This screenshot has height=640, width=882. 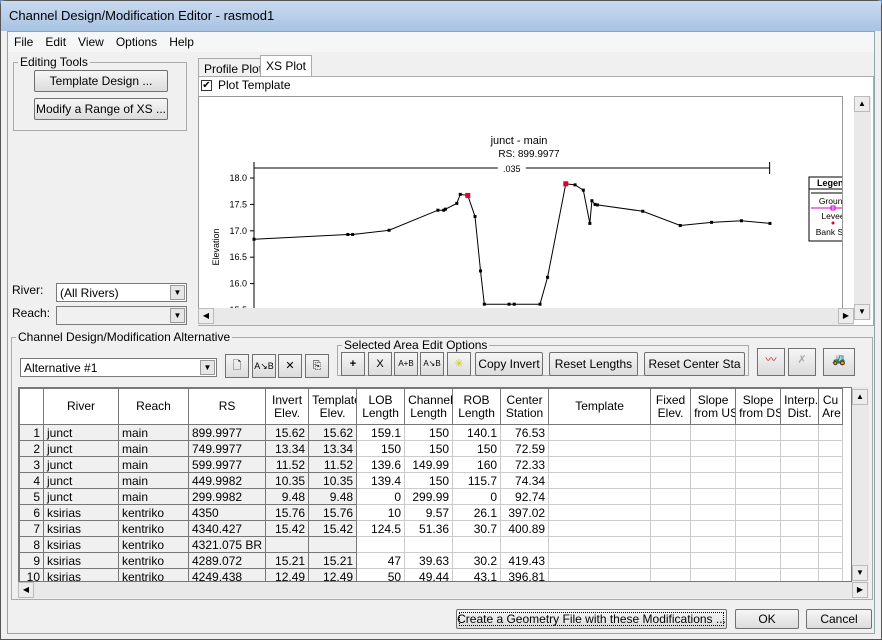 I want to click on table-cell: 449.9982, so click(x=227, y=480).